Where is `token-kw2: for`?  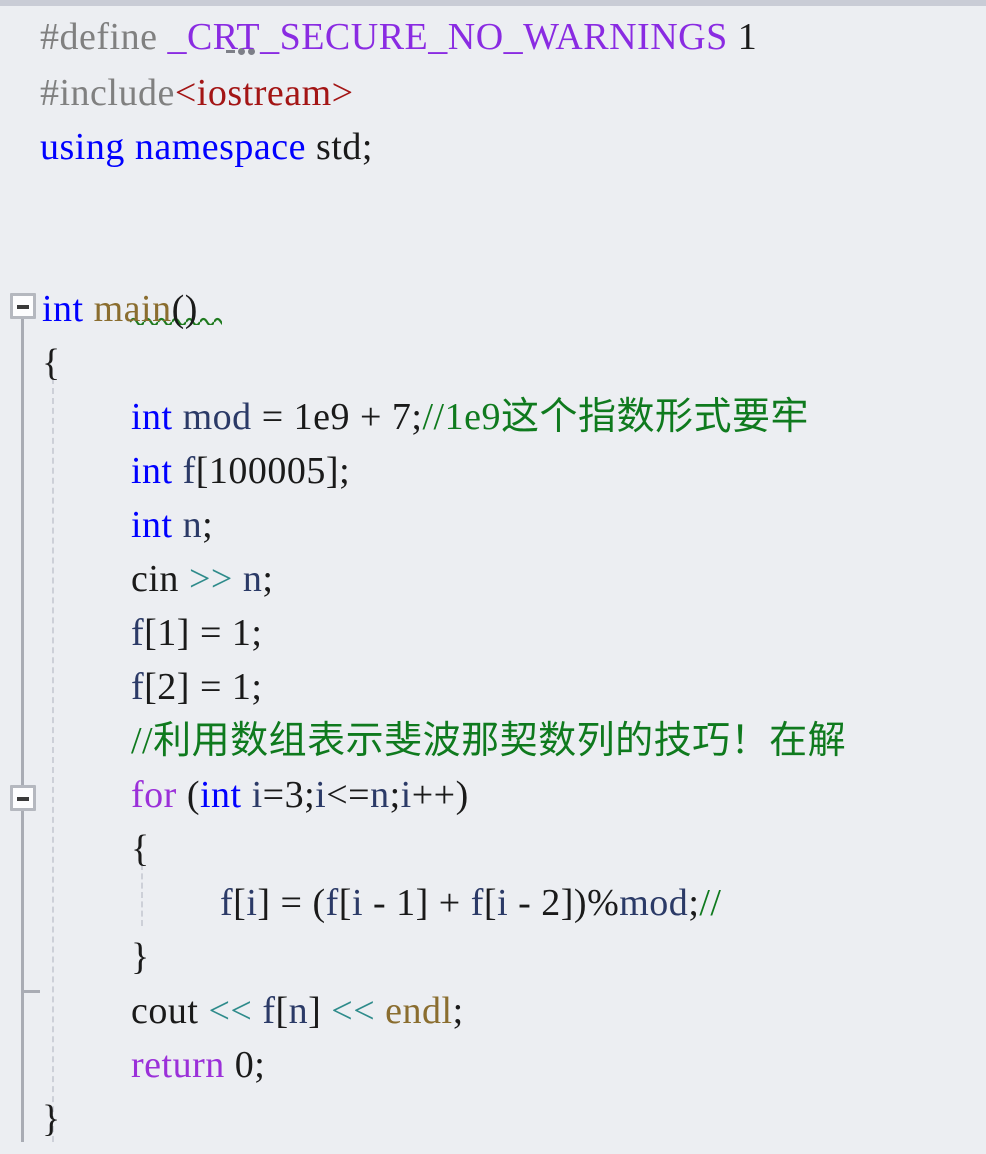 token-kw2: for is located at coordinates (159, 795).